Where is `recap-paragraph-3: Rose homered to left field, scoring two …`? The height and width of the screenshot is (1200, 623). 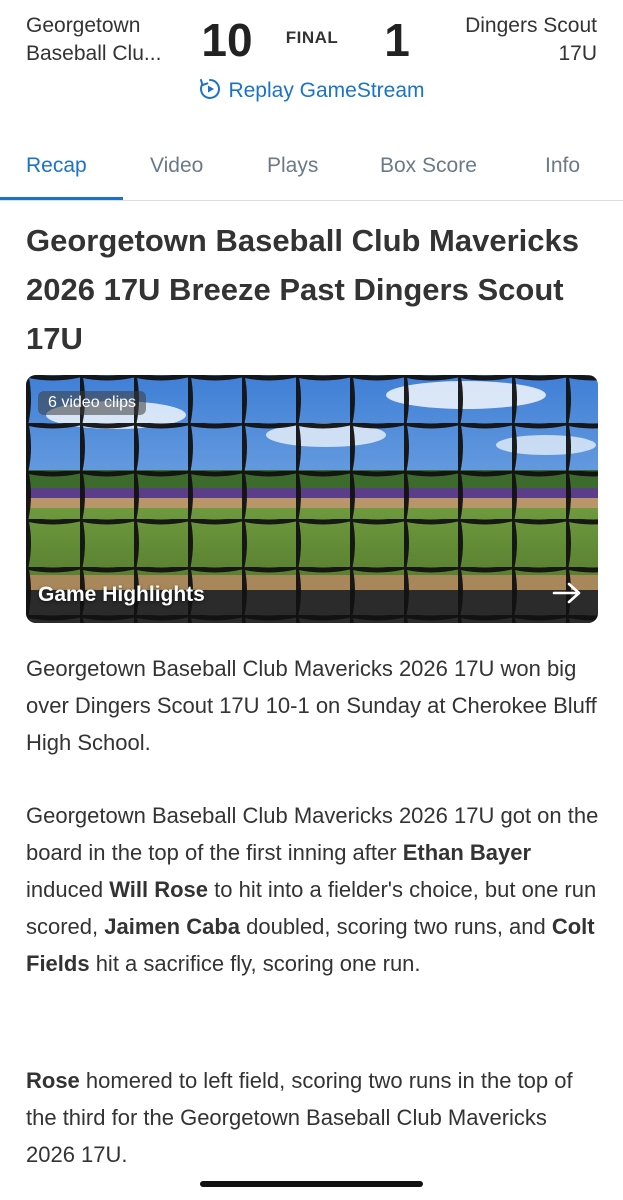 recap-paragraph-3: Rose homered to left field, scoring two … is located at coordinates (313, 1117).